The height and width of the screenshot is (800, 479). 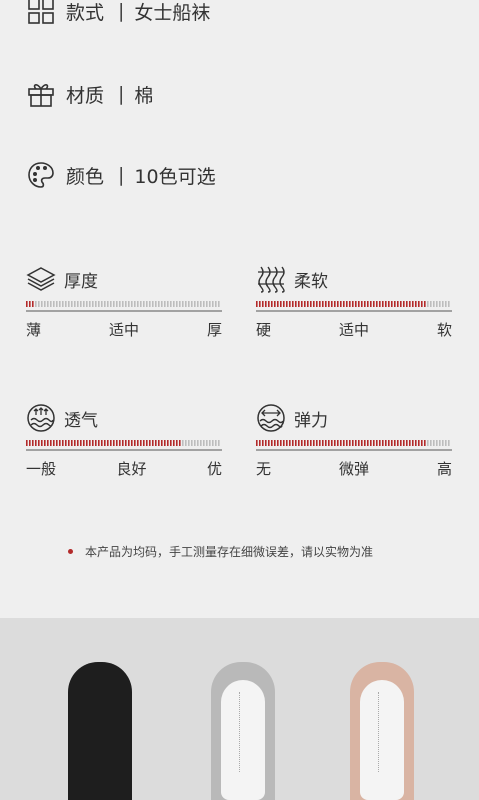 What do you see at coordinates (34, 330) in the screenshot?
I see `scale-low: 薄` at bounding box center [34, 330].